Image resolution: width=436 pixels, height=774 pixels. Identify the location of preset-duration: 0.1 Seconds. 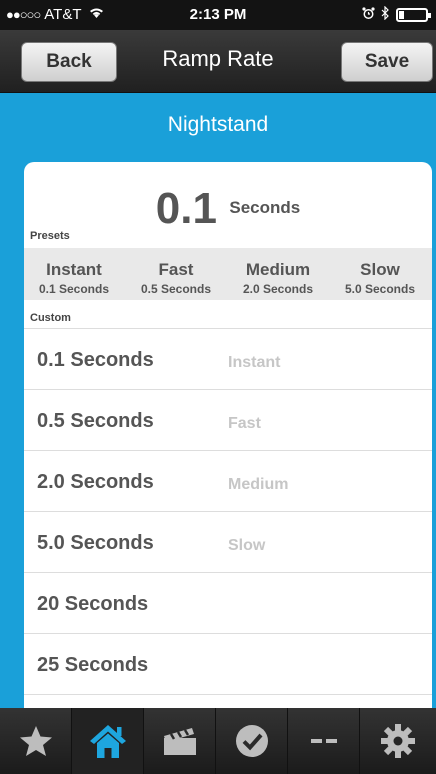
(74, 289).